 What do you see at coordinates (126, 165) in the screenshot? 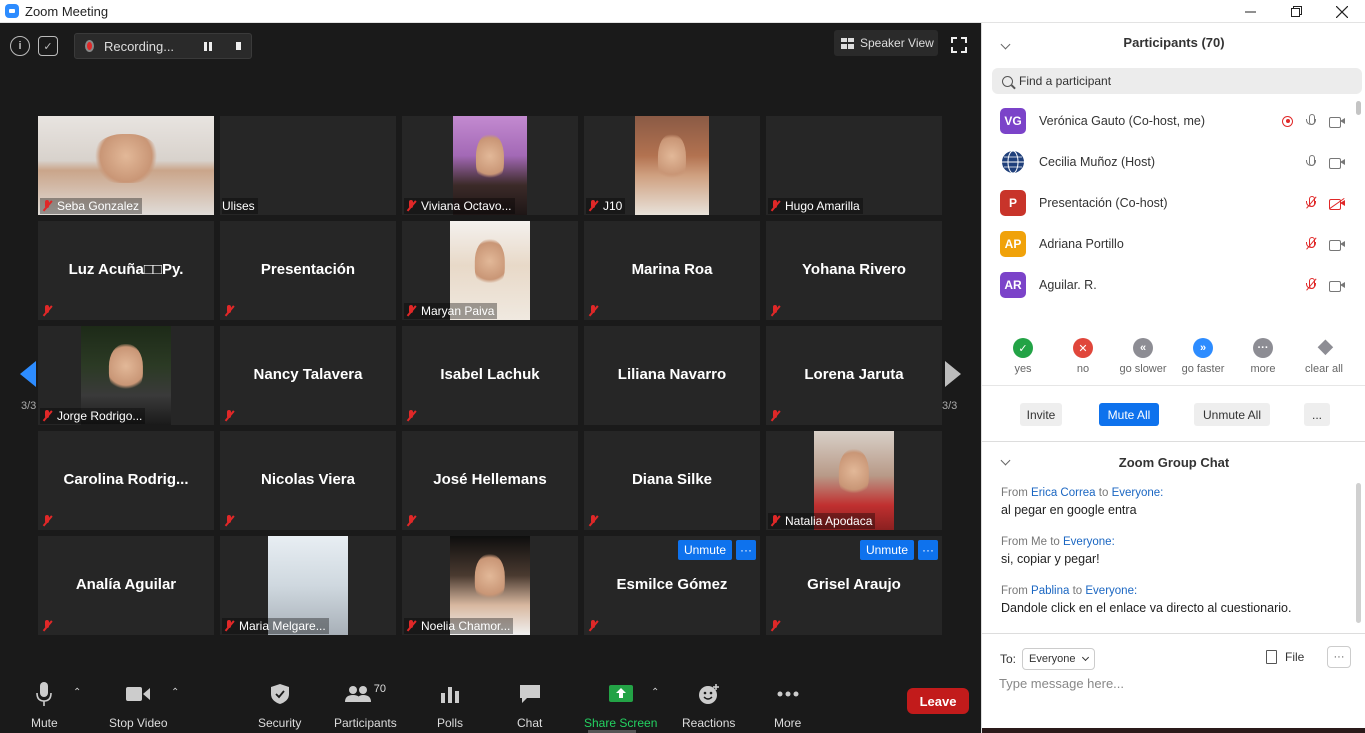
I see `video-tile: Seba Gonzalez` at bounding box center [126, 165].